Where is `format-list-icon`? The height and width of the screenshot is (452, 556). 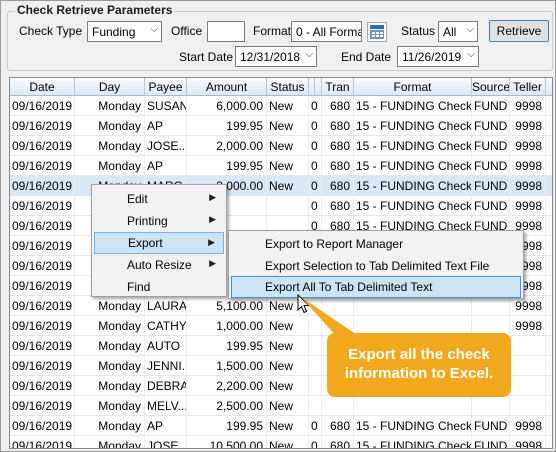 format-list-icon is located at coordinates (377, 32).